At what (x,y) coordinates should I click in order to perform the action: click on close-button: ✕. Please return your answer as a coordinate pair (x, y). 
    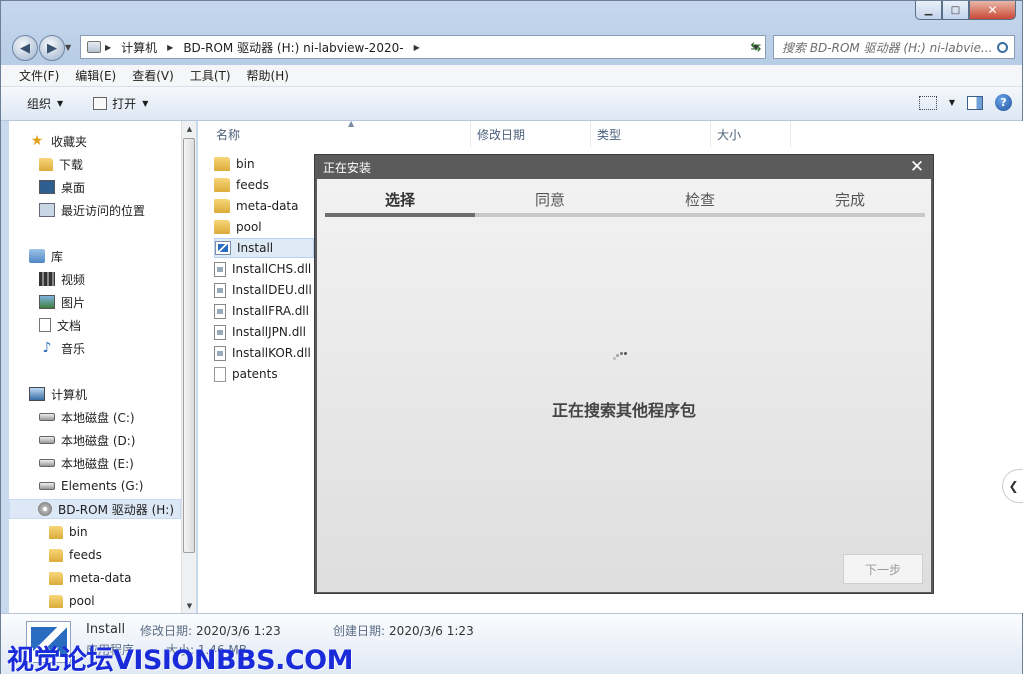
    Looking at the image, I should click on (992, 10).